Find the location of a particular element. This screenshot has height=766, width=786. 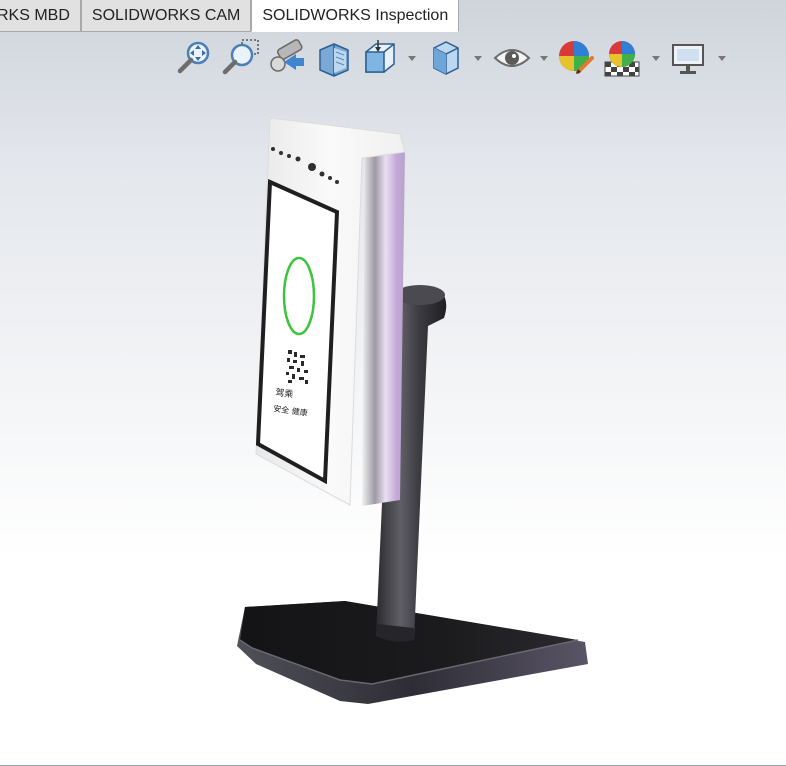

edit-appearance-icon is located at coordinates (576, 57).